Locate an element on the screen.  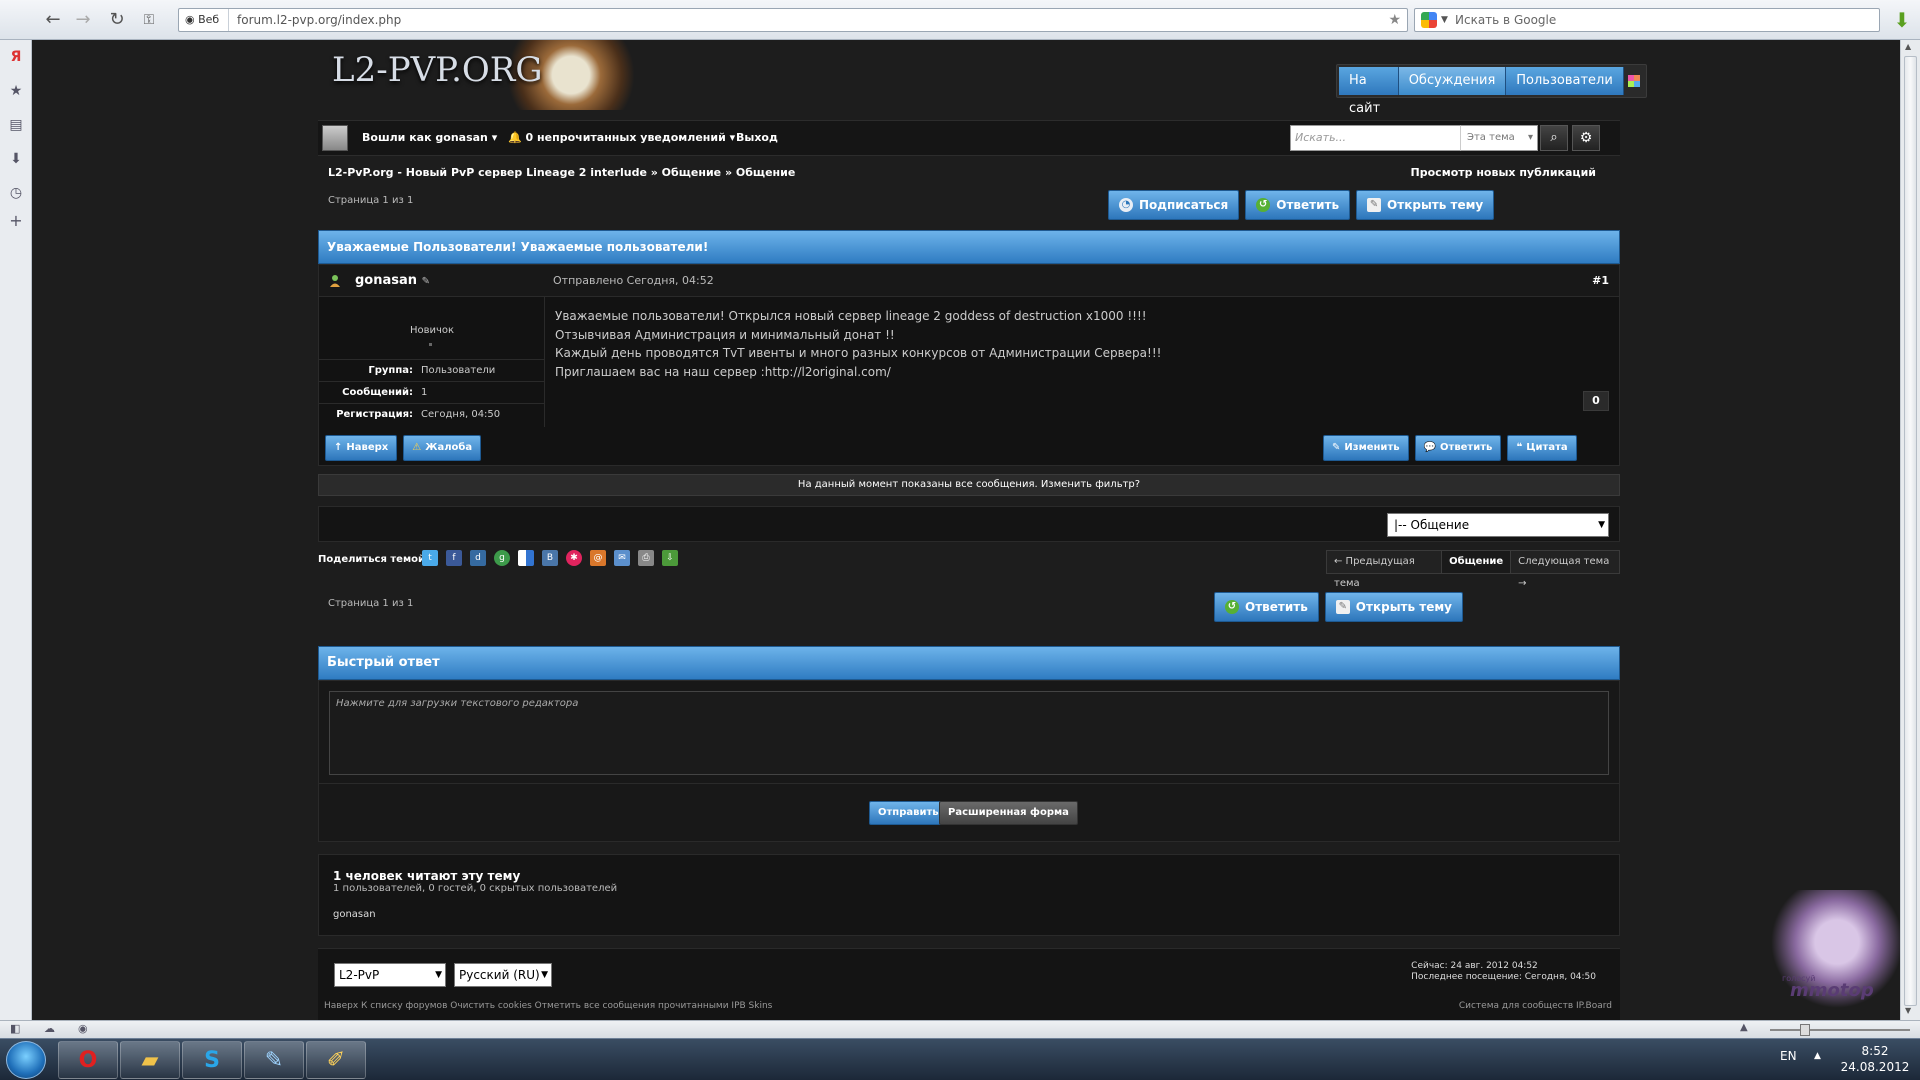
scroll-down-icon: ▼ is located at coordinates (1908, 1010).